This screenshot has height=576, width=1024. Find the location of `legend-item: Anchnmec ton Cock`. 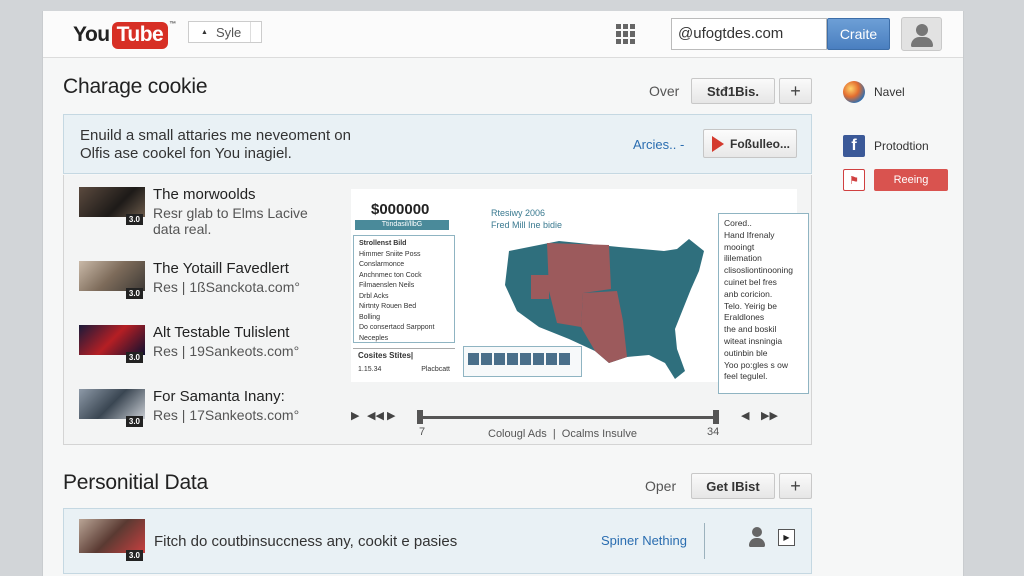

legend-item: Anchnmec ton Cock is located at coordinates (390, 275).